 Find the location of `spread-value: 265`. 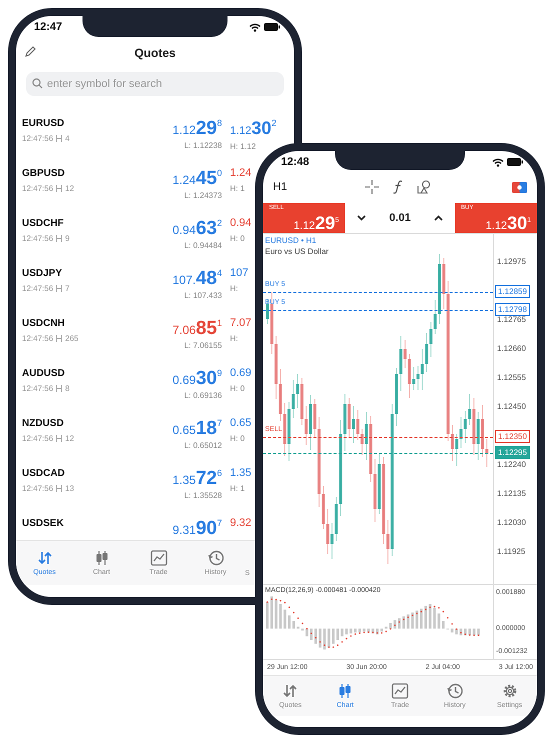

spread-value: 265 is located at coordinates (71, 338).